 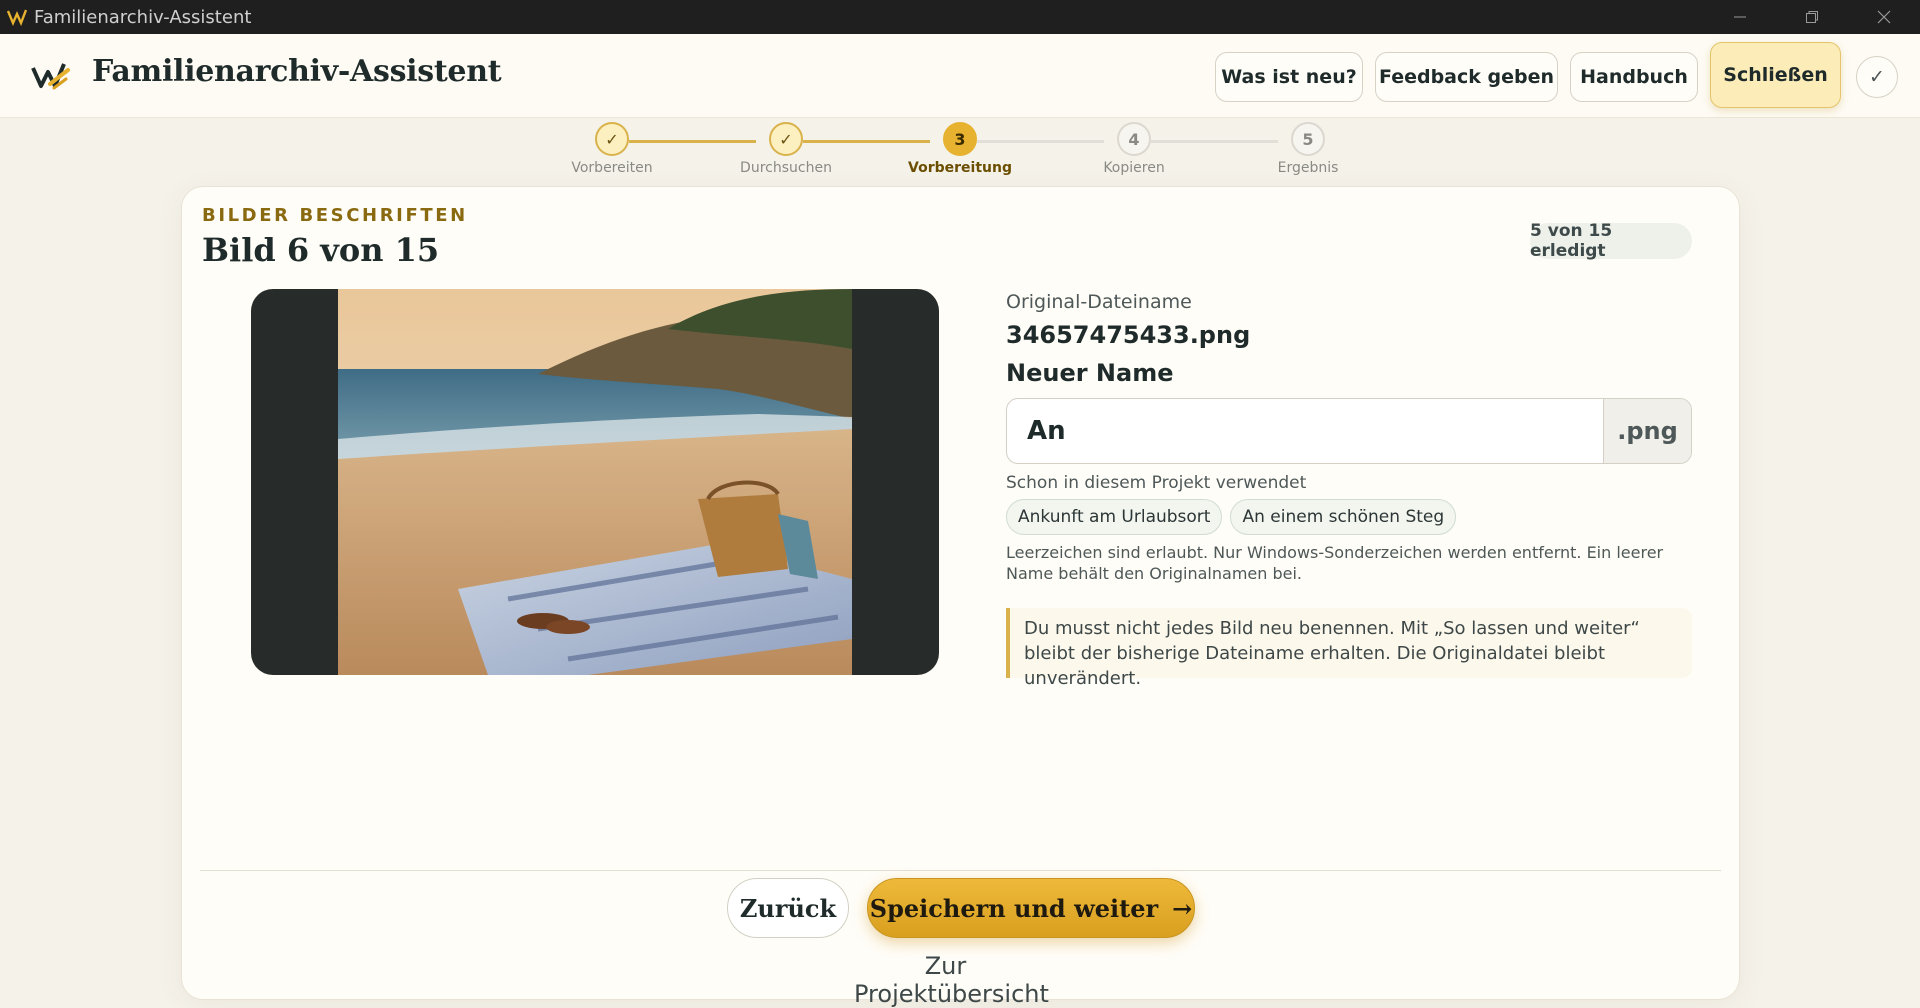 What do you see at coordinates (960, 870) in the screenshot?
I see `footer-divider` at bounding box center [960, 870].